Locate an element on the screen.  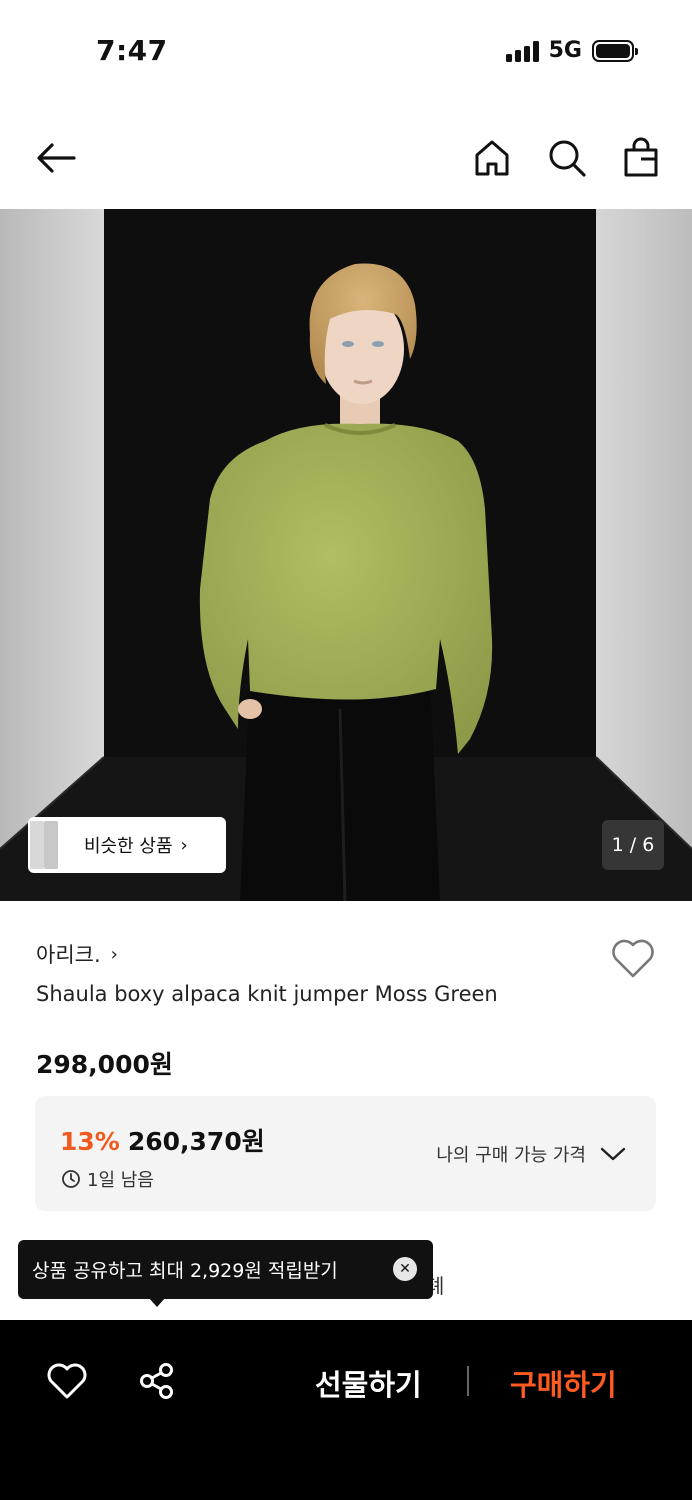
gift-button: 선물하기 is located at coordinates (368, 1383).